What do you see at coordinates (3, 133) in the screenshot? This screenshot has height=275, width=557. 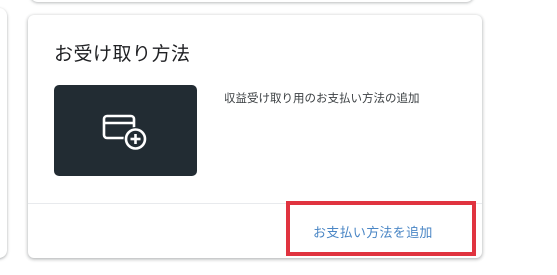 I see `adjacent-card-left` at bounding box center [3, 133].